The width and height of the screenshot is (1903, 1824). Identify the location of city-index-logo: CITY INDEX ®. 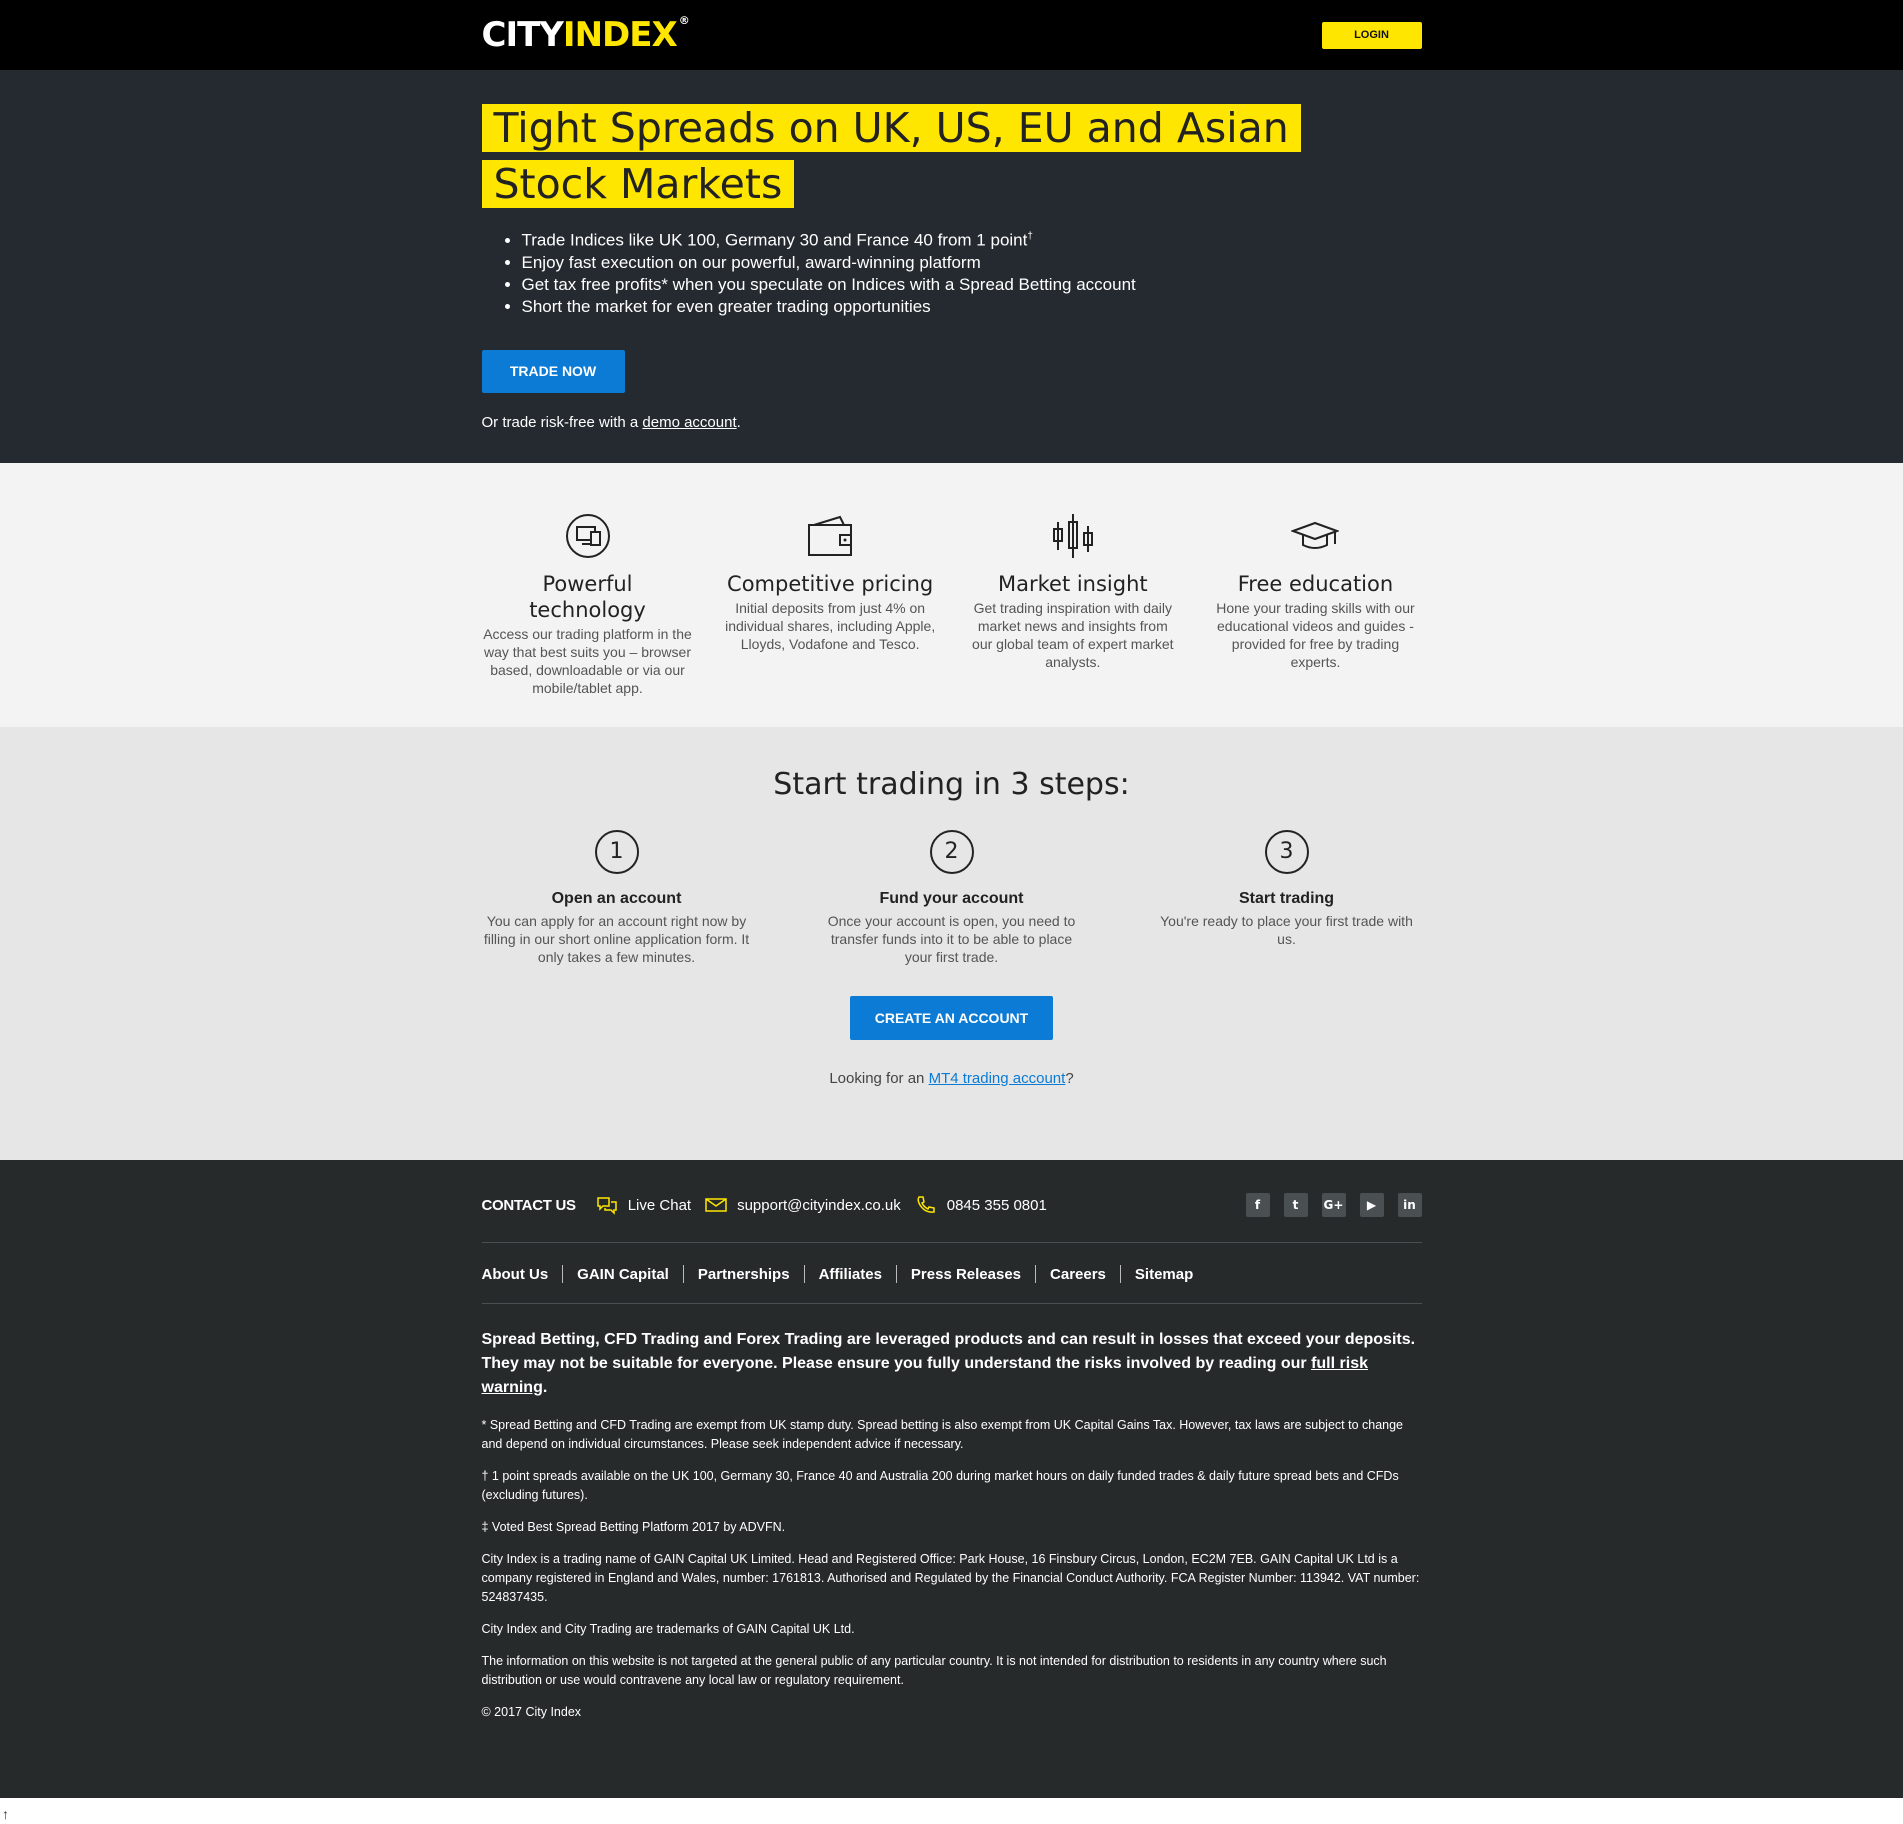
(585, 34).